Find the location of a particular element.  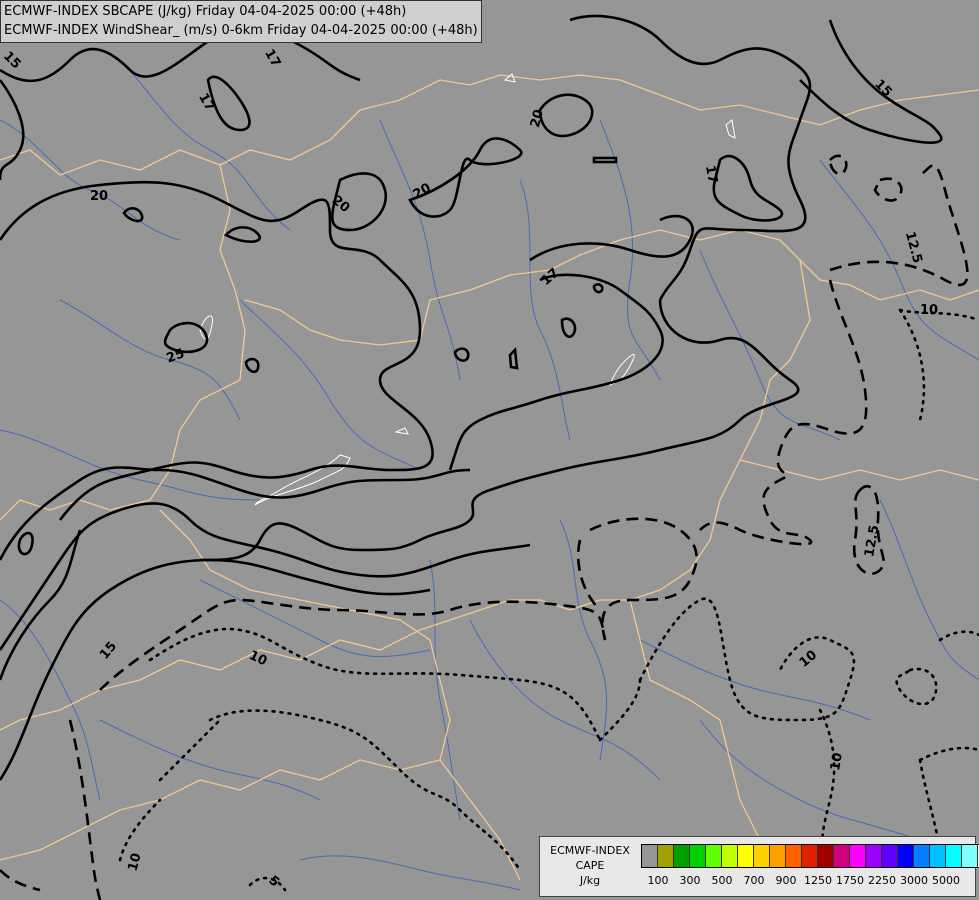

legend-tick-label: 1250 is located at coordinates (818, 880).